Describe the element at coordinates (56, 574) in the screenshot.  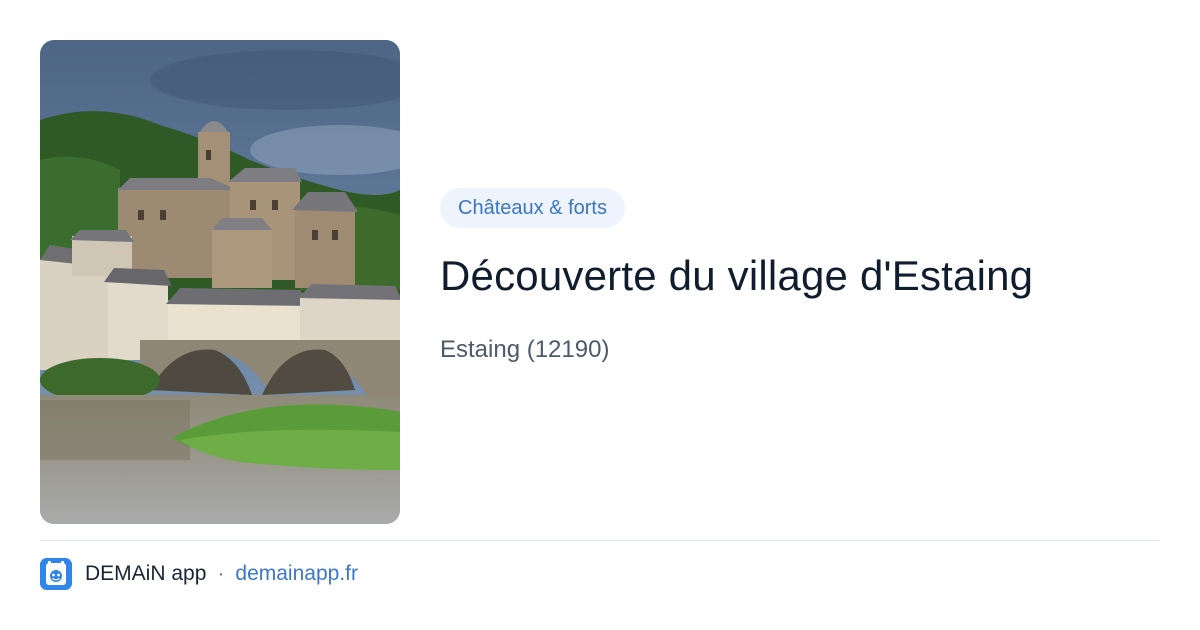
I see `demain-logo-icon` at that location.